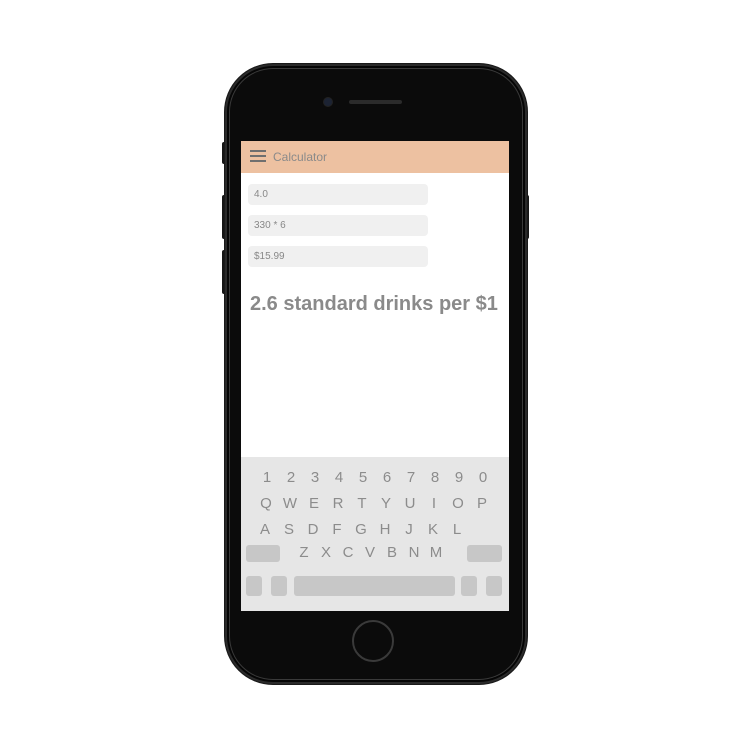  I want to click on abv-input: 4.0, so click(338, 194).